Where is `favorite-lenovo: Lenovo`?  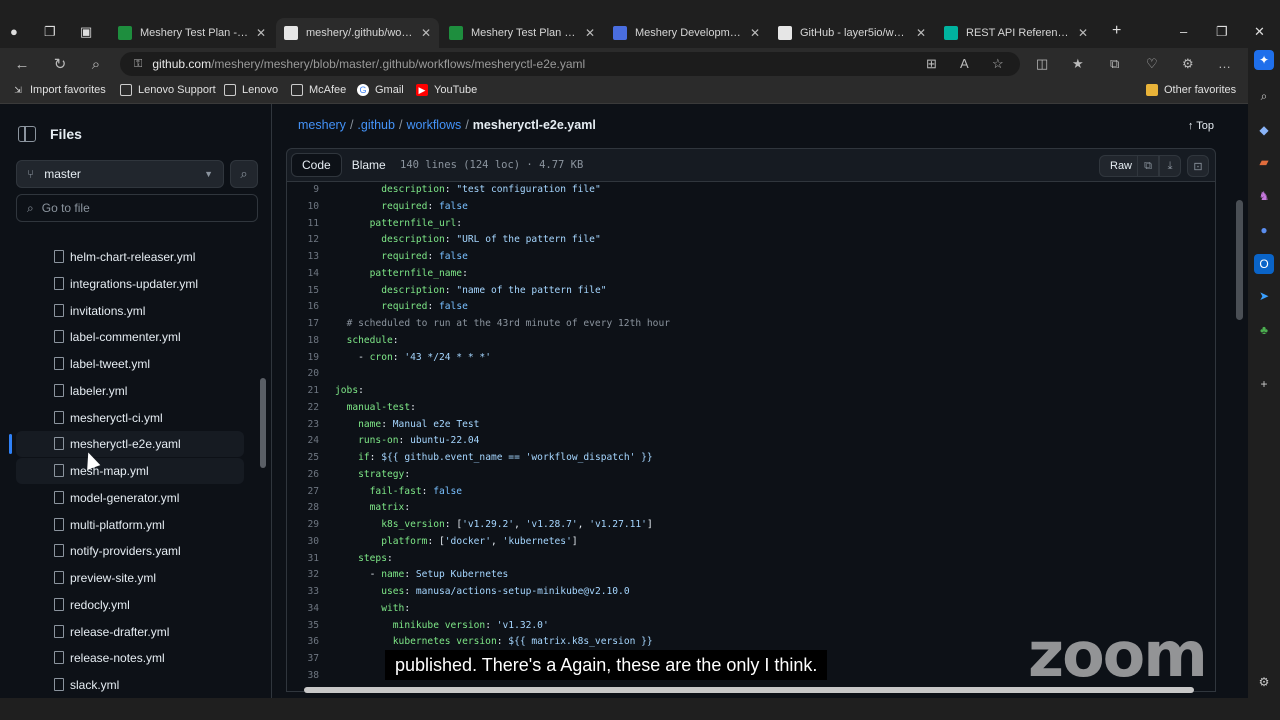
favorite-lenovo: Lenovo is located at coordinates (251, 90).